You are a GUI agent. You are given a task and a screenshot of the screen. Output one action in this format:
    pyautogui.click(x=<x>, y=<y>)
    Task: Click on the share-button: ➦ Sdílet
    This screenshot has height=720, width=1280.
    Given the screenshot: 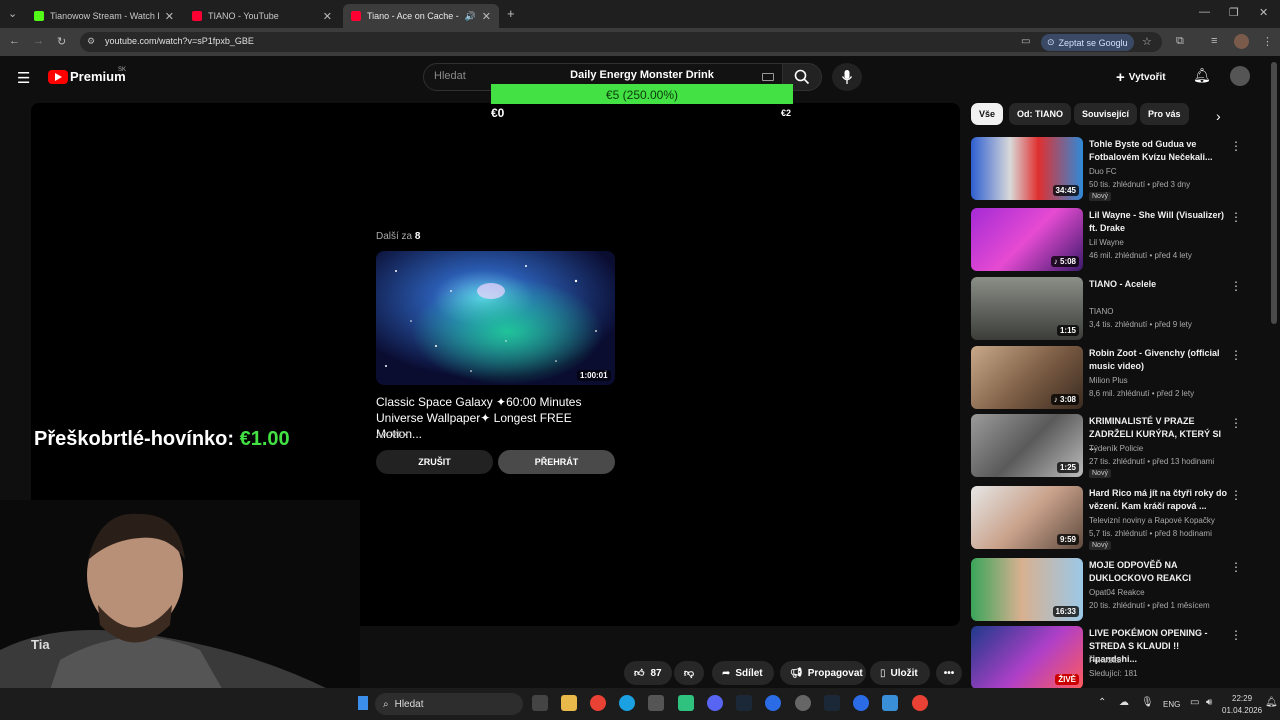 What is the action you would take?
    pyautogui.click(x=743, y=673)
    